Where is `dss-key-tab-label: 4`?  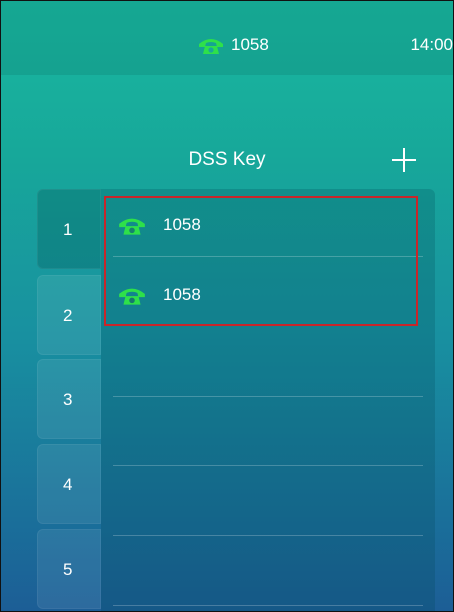
dss-key-tab-label: 4 is located at coordinates (68, 484).